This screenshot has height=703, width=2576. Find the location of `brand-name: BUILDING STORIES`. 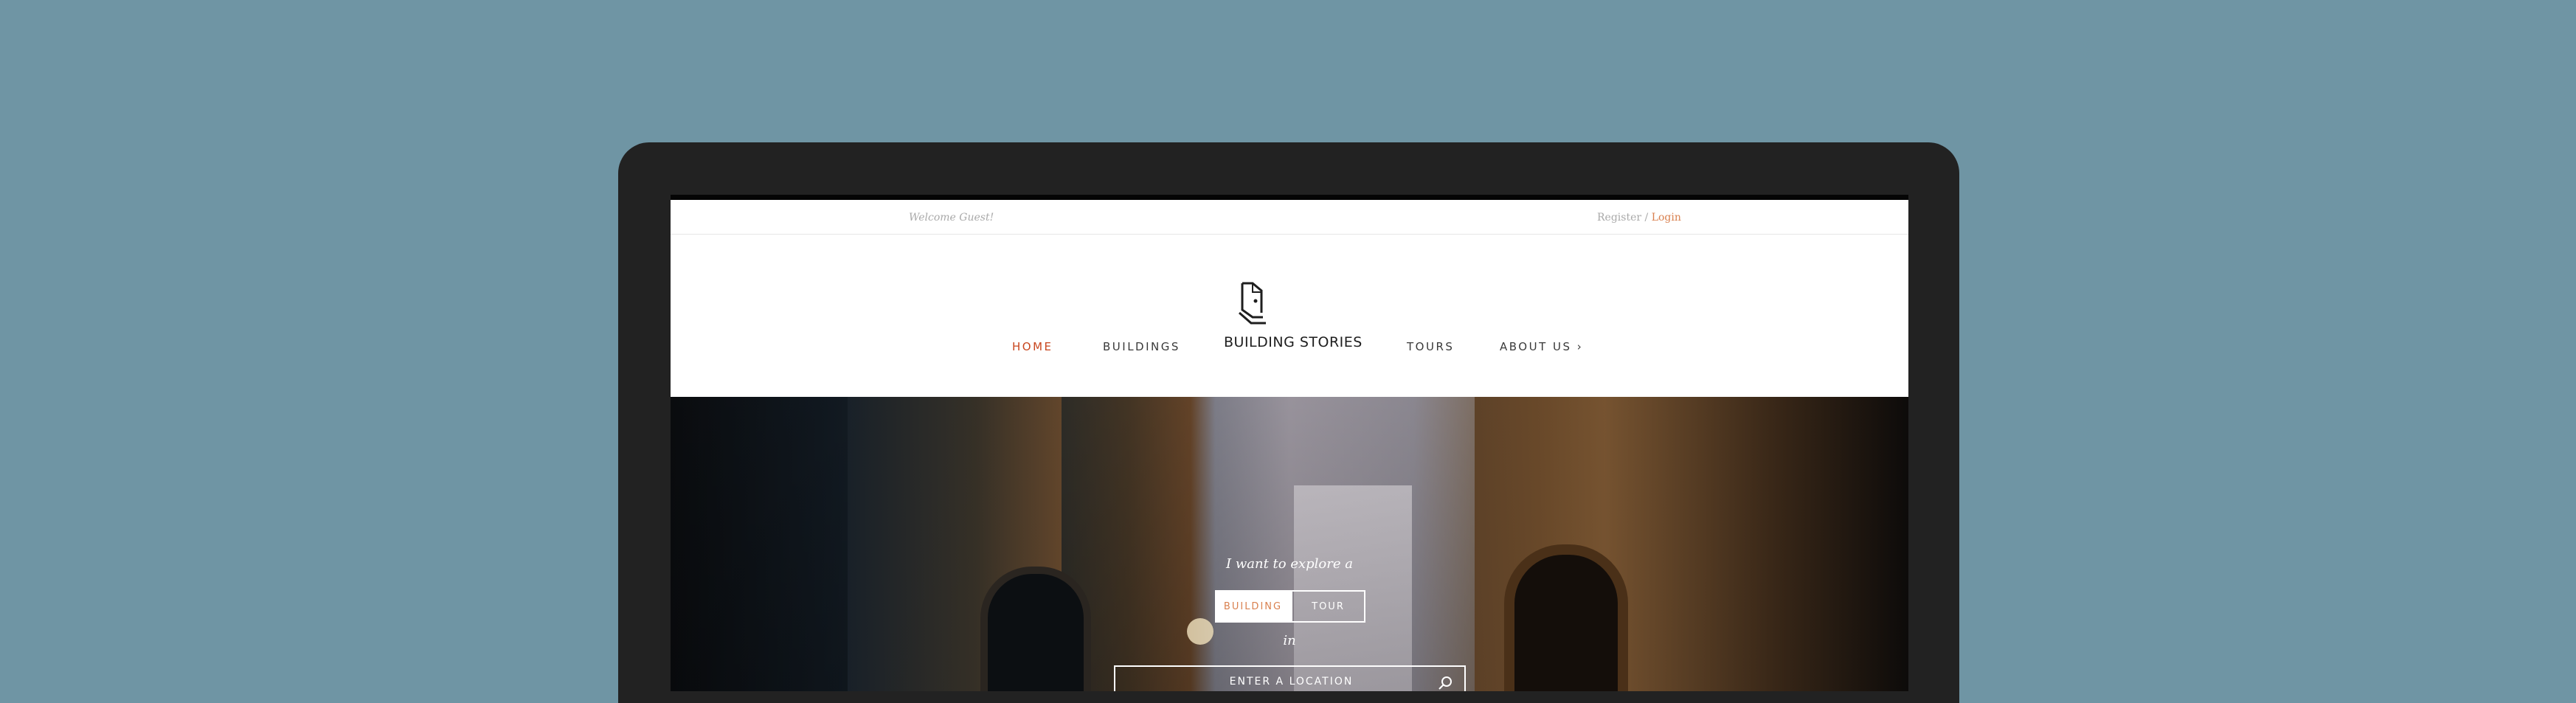

brand-name: BUILDING STORIES is located at coordinates (1309, 342).